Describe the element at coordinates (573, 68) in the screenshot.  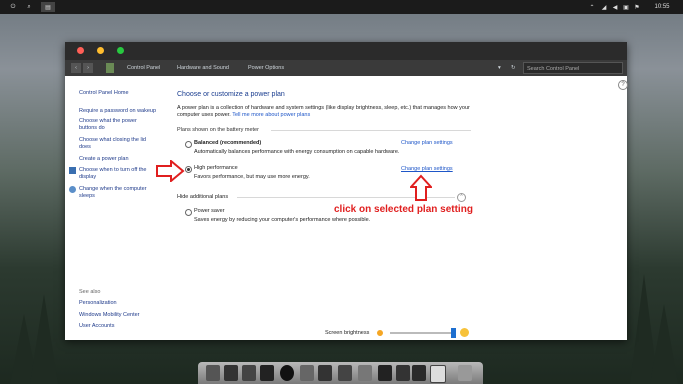
I see `search-input: Search Control Panel` at that location.